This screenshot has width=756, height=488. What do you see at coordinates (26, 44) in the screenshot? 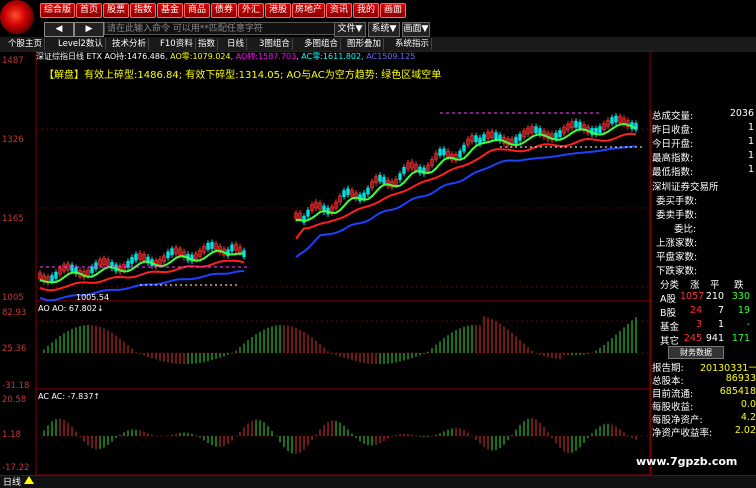
I see `function-tab: 个股主页` at bounding box center [26, 44].